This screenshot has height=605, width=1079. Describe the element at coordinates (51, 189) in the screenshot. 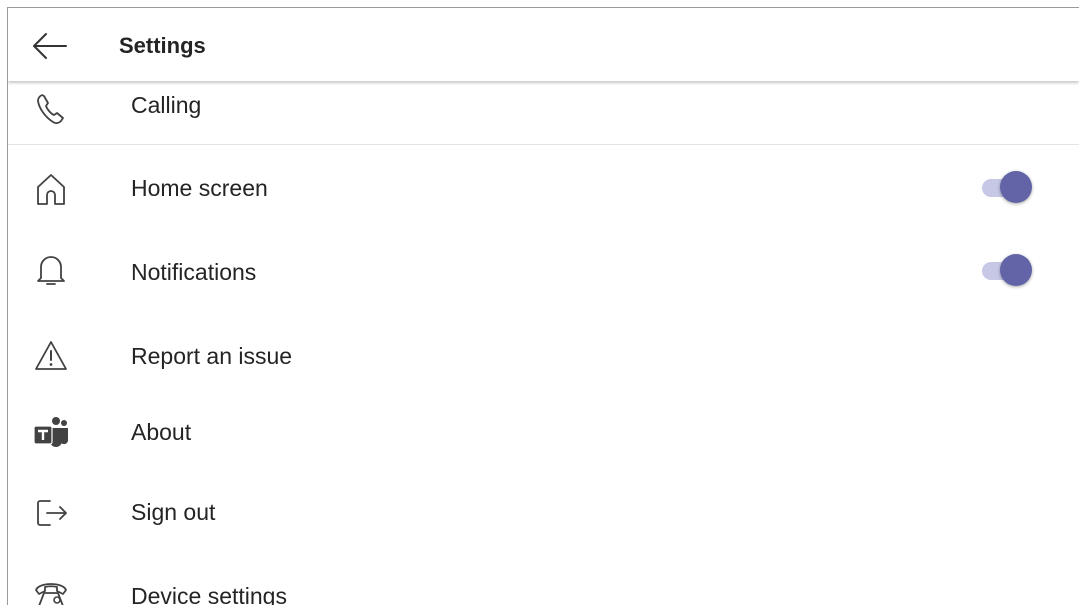

I see `home-icon` at that location.